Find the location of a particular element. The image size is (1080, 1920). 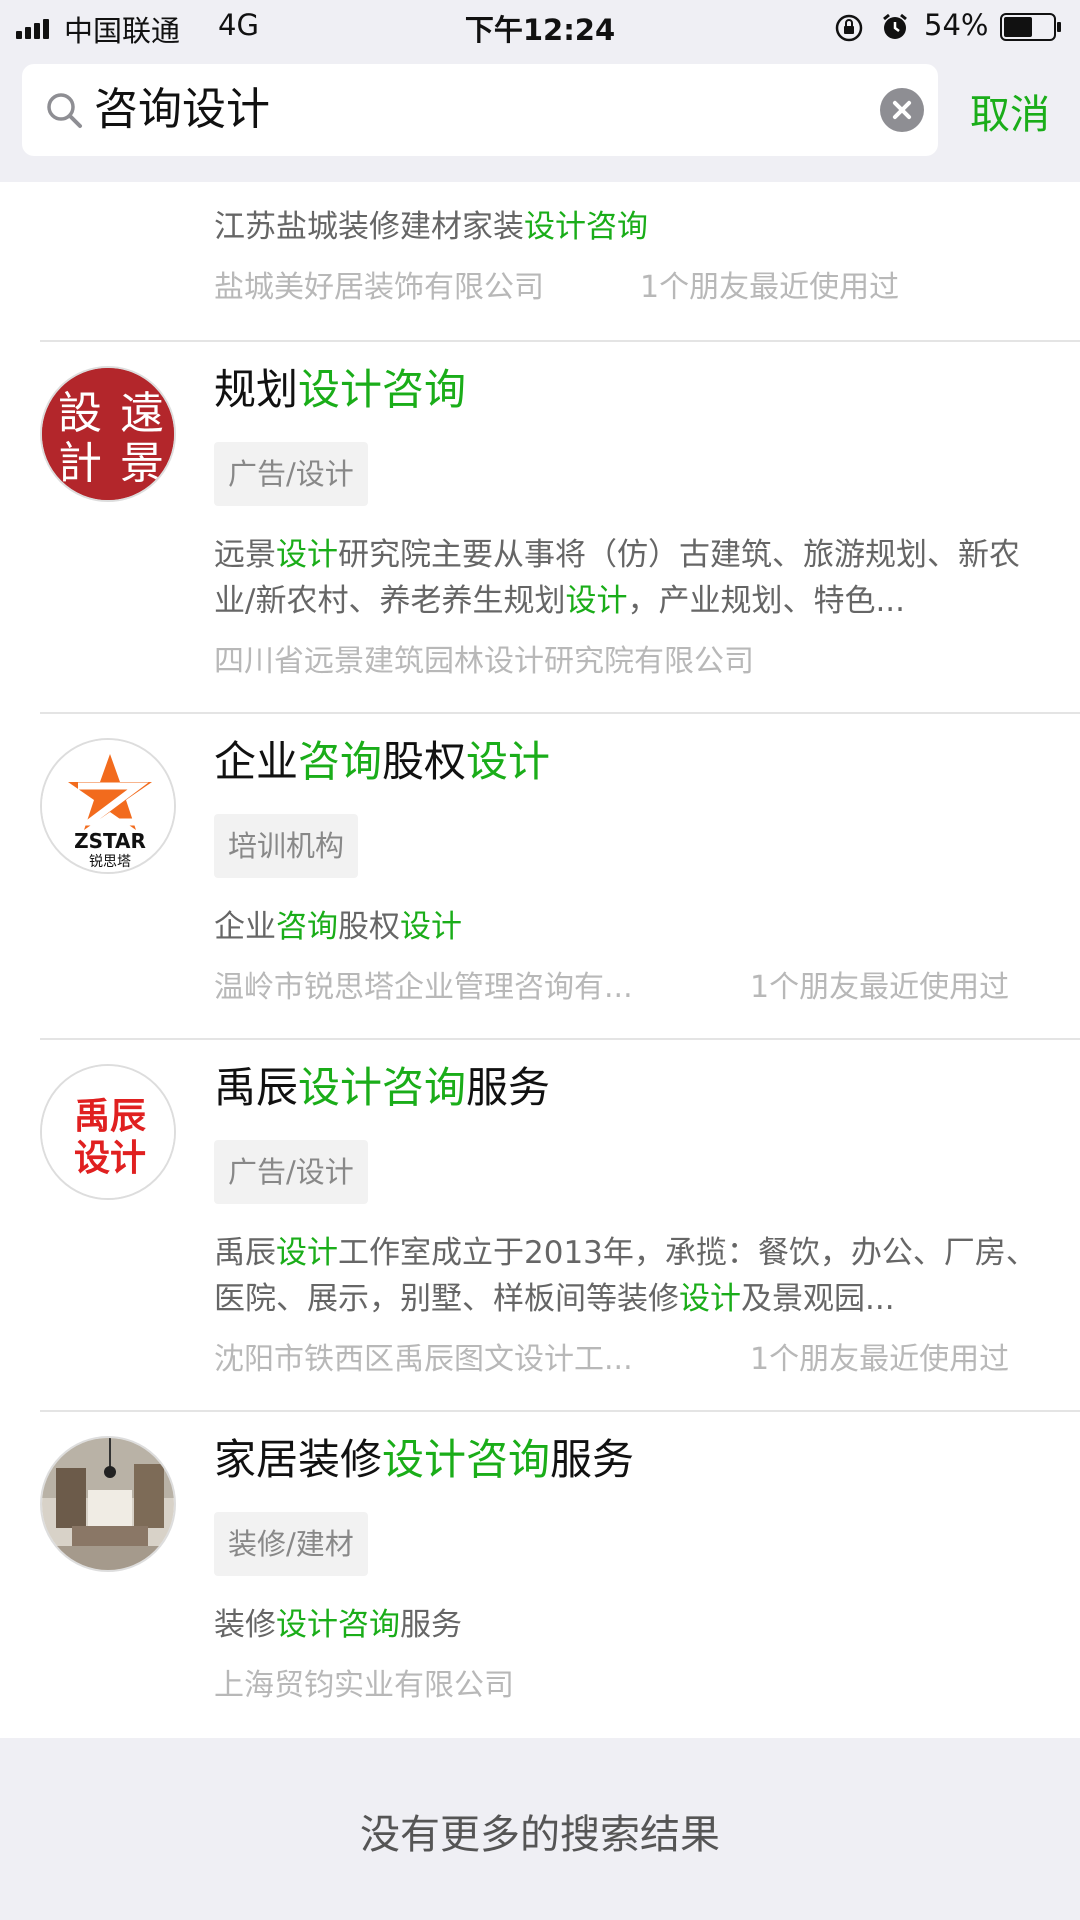

text-segment: 江苏盐城装修建材家装 is located at coordinates (369, 227).